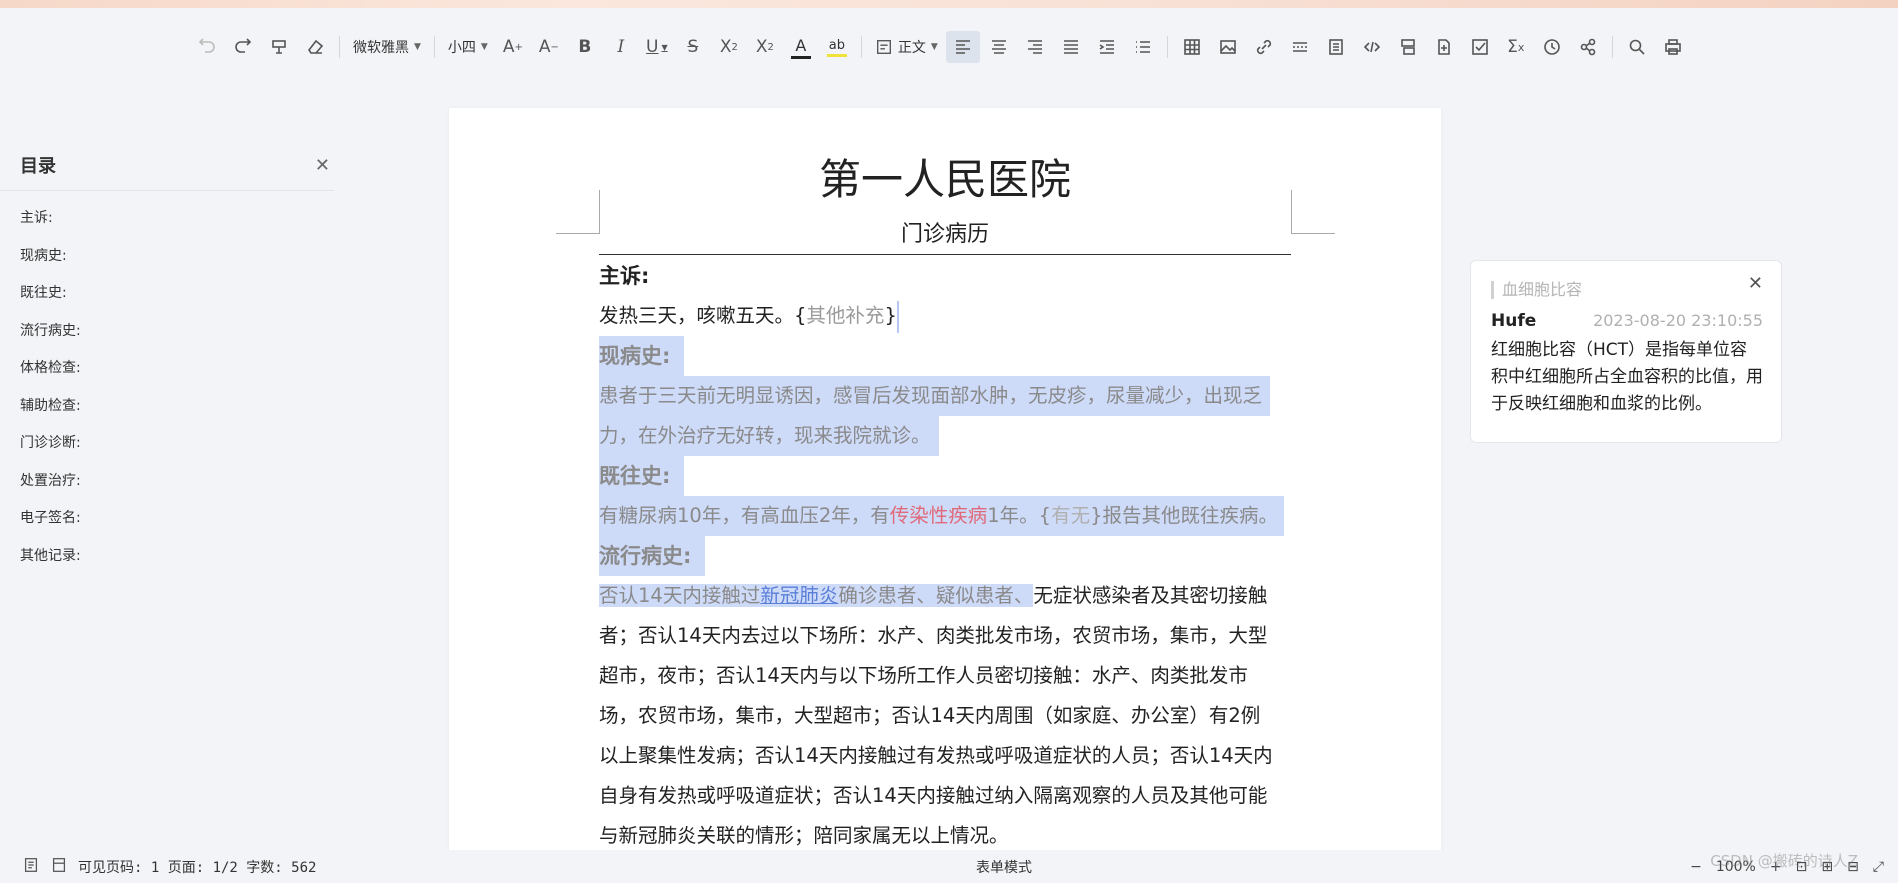 This screenshot has width=1898, height=883. What do you see at coordinates (207, 47) in the screenshot?
I see `undo-icon` at bounding box center [207, 47].